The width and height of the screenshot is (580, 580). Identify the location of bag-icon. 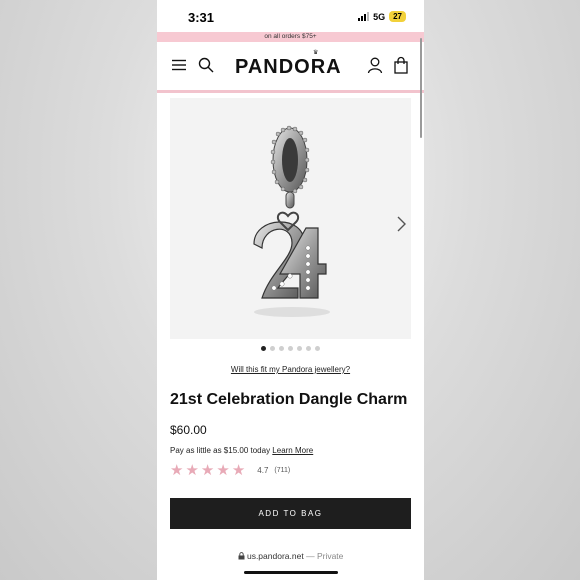
(401, 65).